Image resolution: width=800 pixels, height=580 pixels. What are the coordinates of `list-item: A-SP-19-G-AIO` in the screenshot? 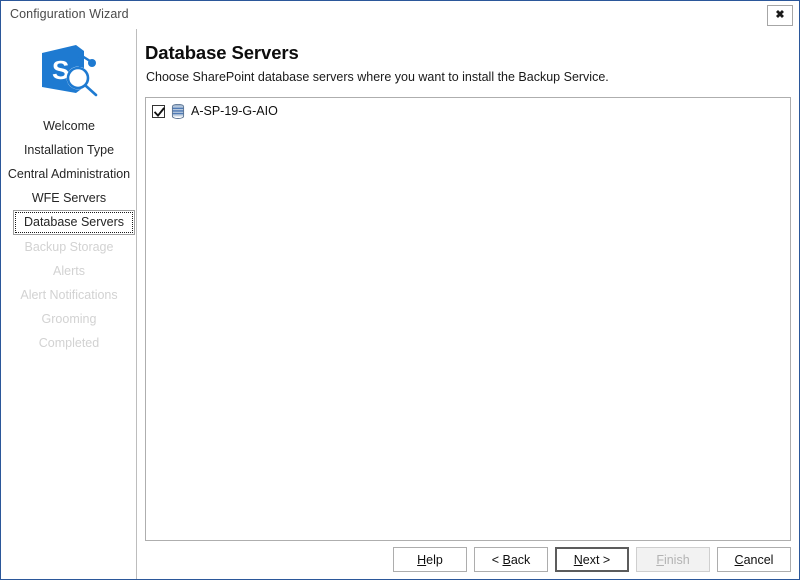 It's located at (468, 109).